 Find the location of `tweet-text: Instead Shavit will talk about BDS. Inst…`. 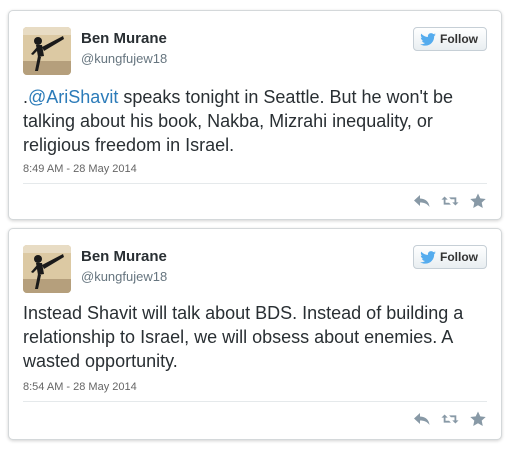

tweet-text: Instead Shavit will talk about BDS. Inst… is located at coordinates (243, 337).